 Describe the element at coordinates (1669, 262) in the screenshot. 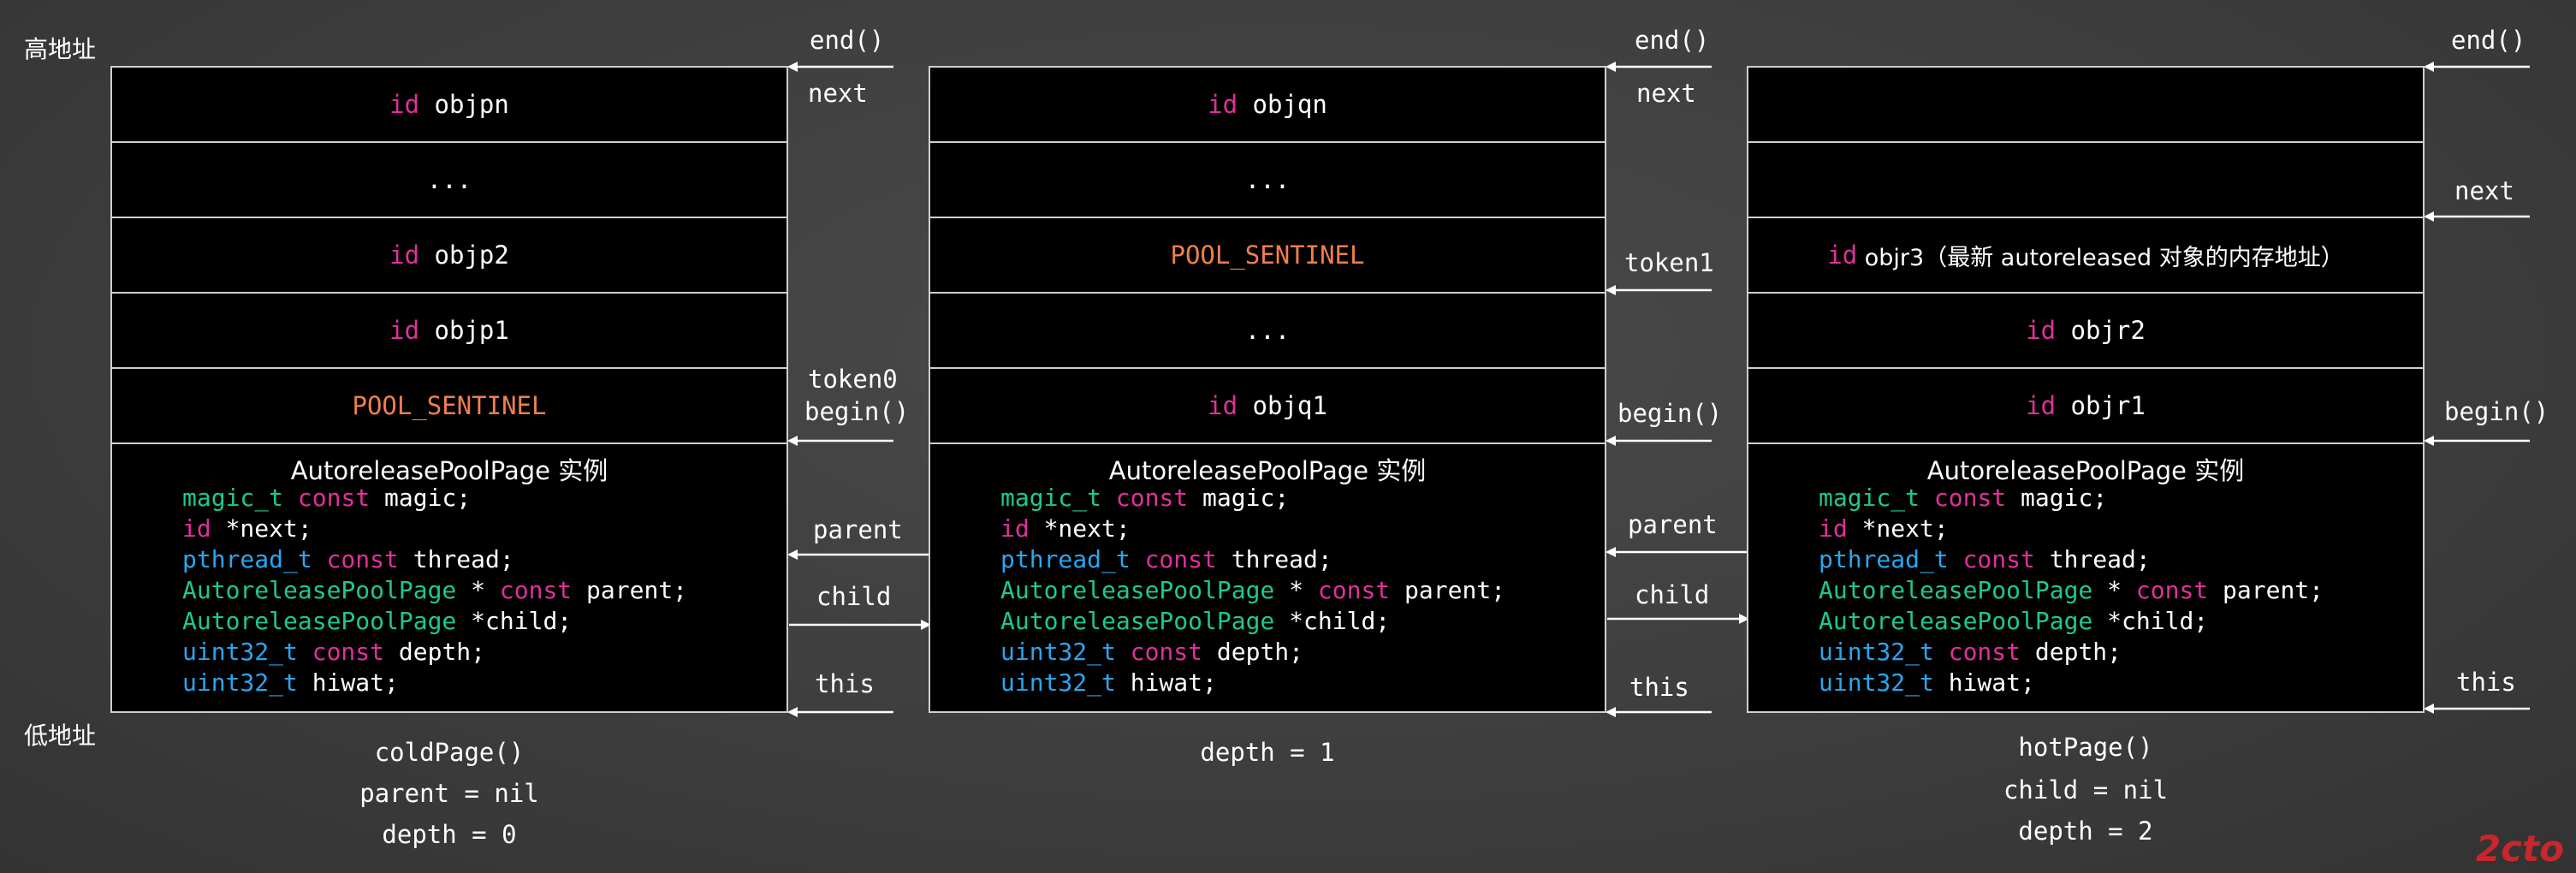

I see `label-token1: token1` at that location.